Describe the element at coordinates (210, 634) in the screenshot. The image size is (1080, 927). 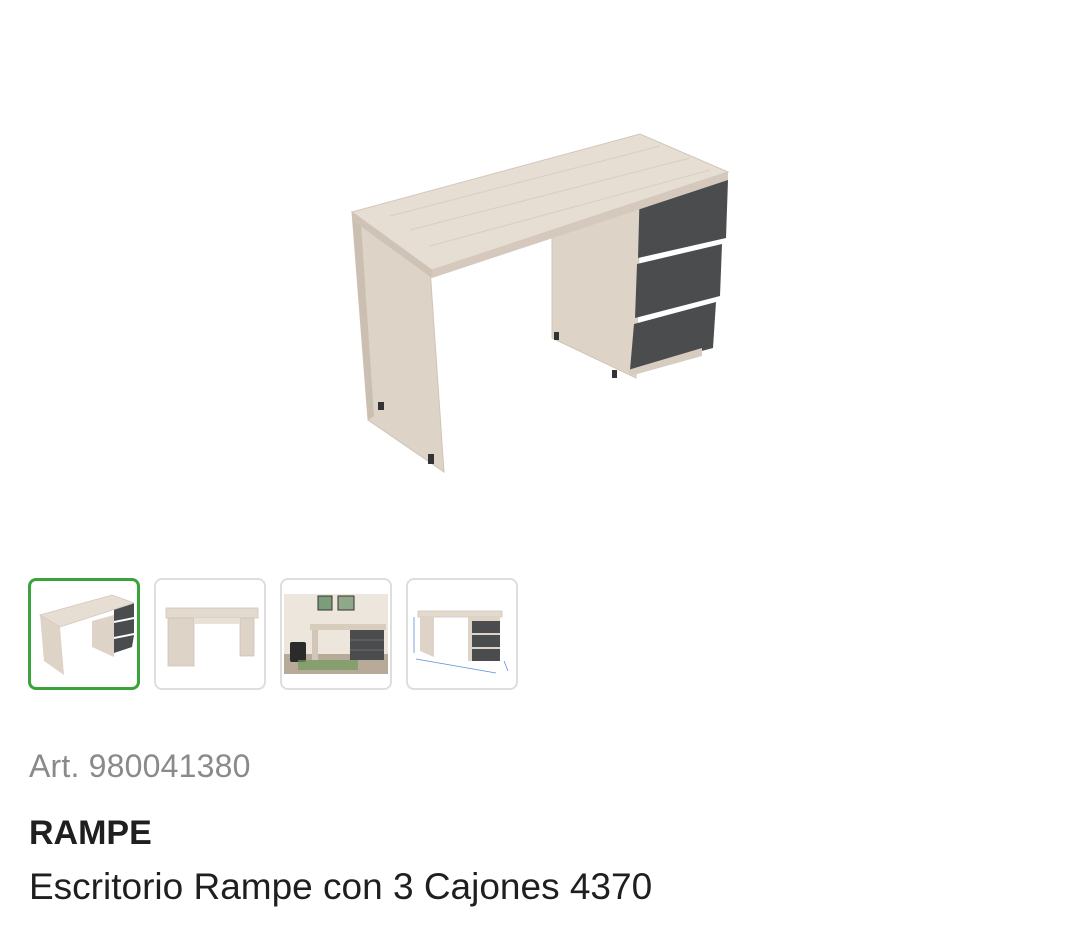
I see `thumbnail-desk-front` at that location.